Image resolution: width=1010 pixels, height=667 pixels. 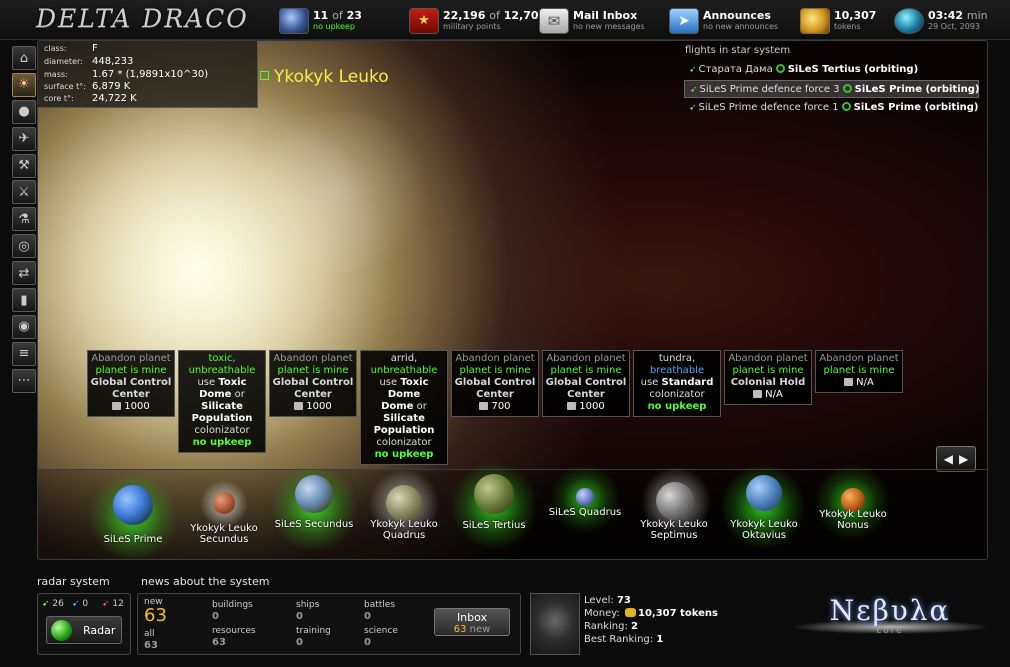 What do you see at coordinates (24, 165) in the screenshot?
I see `research-icon: ⚒` at bounding box center [24, 165].